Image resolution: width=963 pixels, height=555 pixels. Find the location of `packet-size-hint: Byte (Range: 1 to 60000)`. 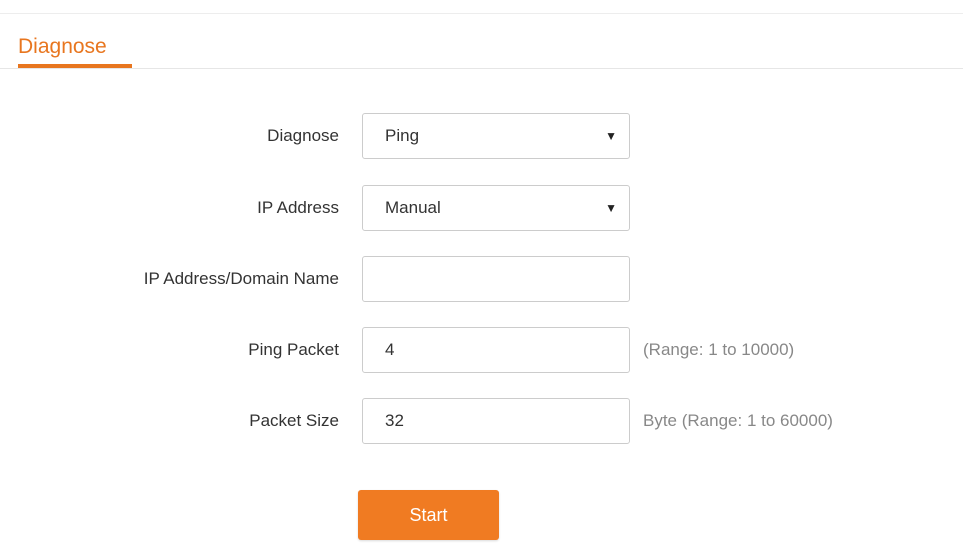

packet-size-hint: Byte (Range: 1 to 60000) is located at coordinates (738, 420).